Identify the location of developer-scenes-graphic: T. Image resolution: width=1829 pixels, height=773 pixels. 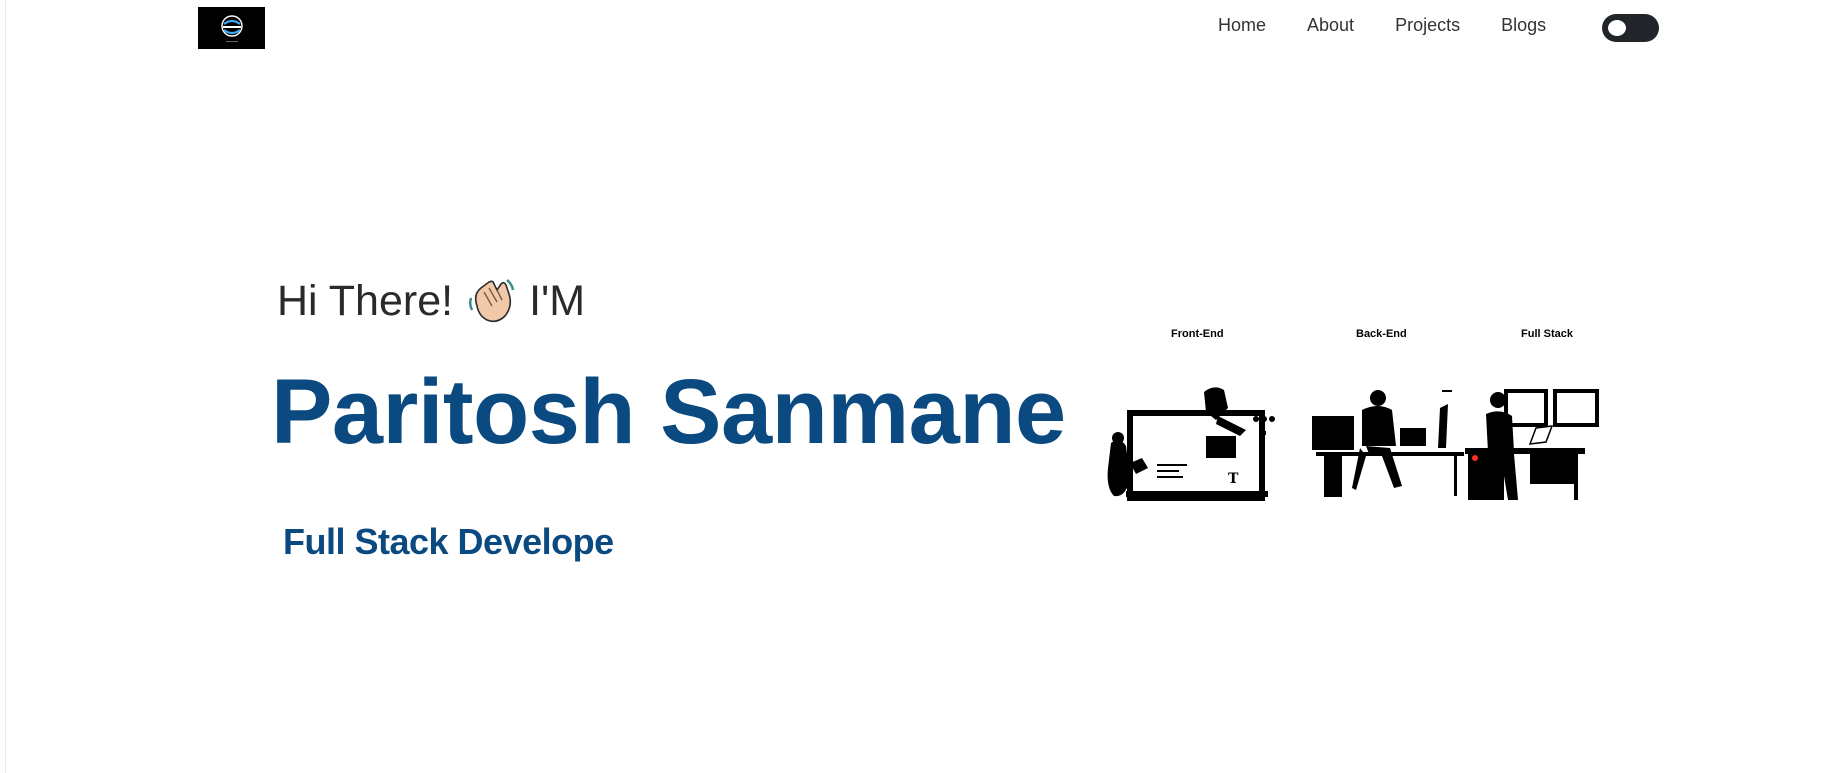
(1353, 444).